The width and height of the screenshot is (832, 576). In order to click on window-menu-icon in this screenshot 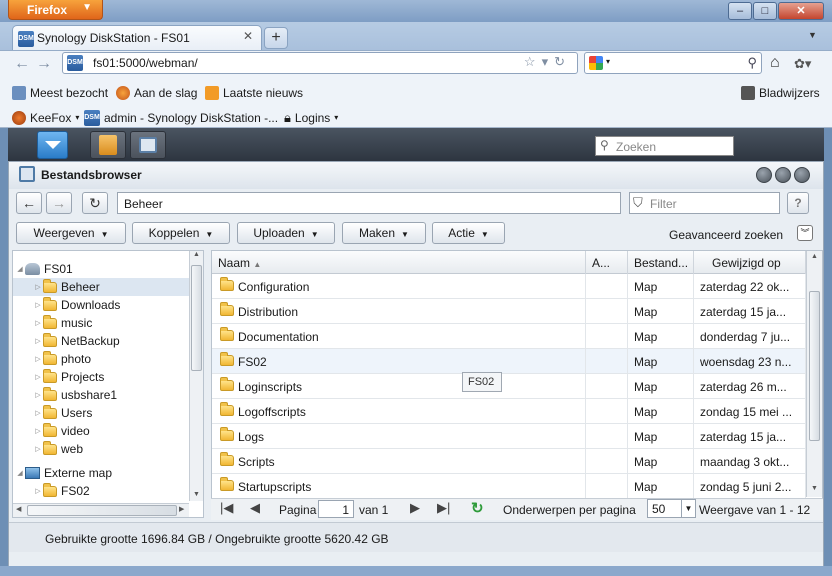, I will do `click(764, 175)`.